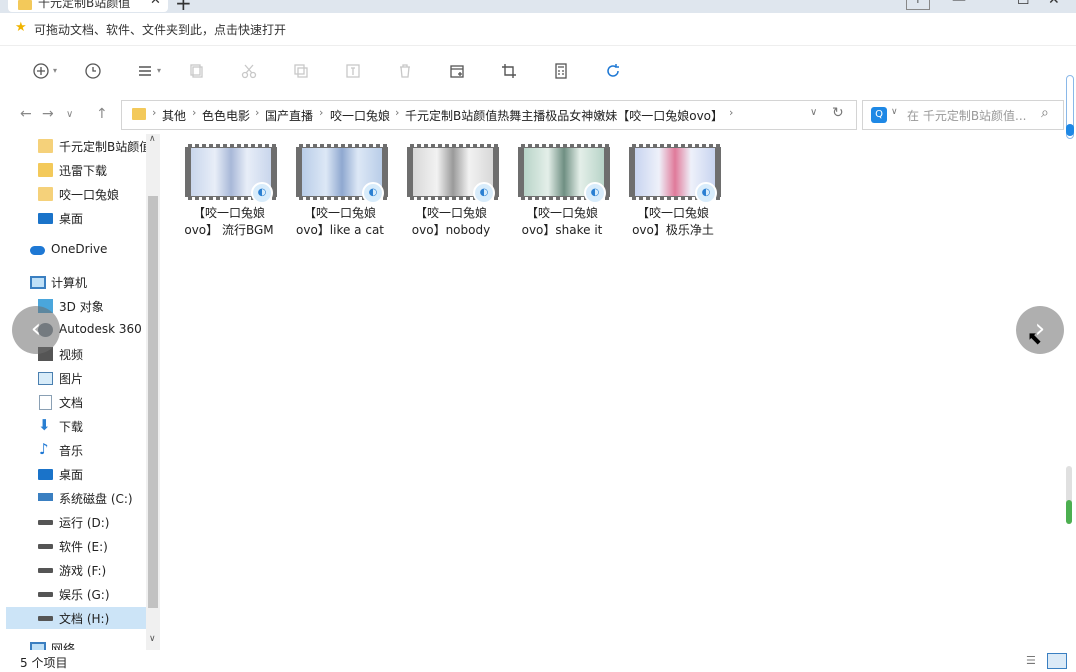  Describe the element at coordinates (76, 522) in the screenshot. I see `sidebar-item-drive-d: 运行 (D:)` at that location.